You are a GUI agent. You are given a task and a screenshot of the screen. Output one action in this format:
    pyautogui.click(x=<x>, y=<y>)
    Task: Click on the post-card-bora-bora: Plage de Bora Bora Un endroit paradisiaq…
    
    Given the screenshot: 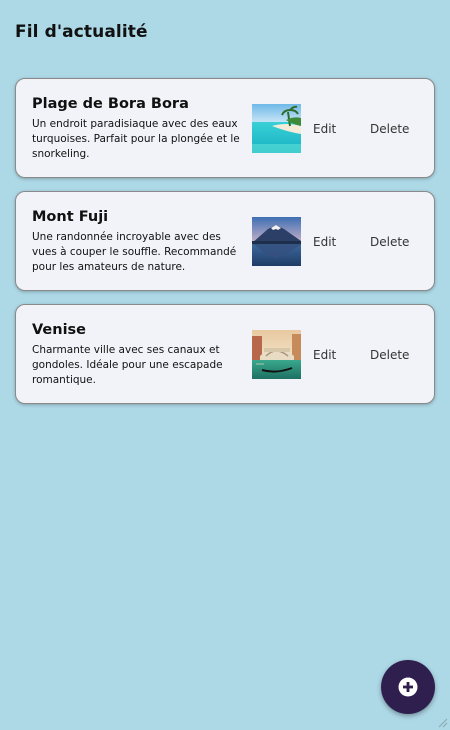 What is the action you would take?
    pyautogui.click(x=225, y=128)
    